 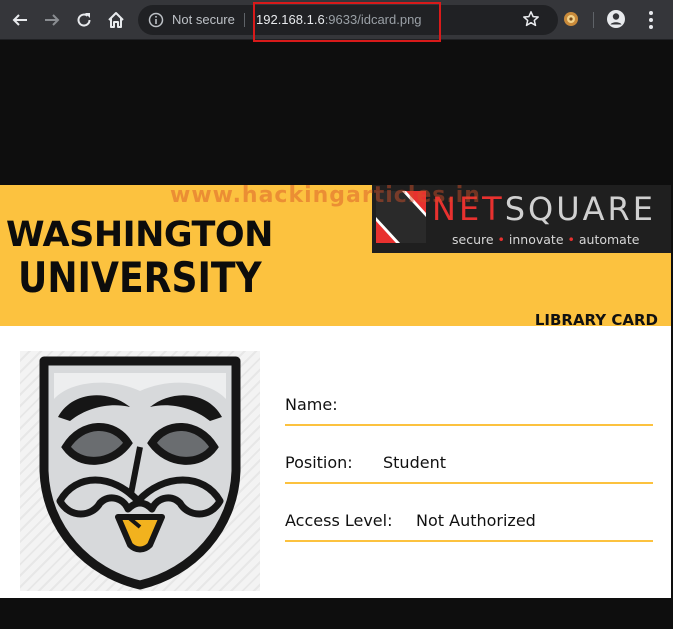 I want to click on tagline-innovate: innovate, so click(x=536, y=239).